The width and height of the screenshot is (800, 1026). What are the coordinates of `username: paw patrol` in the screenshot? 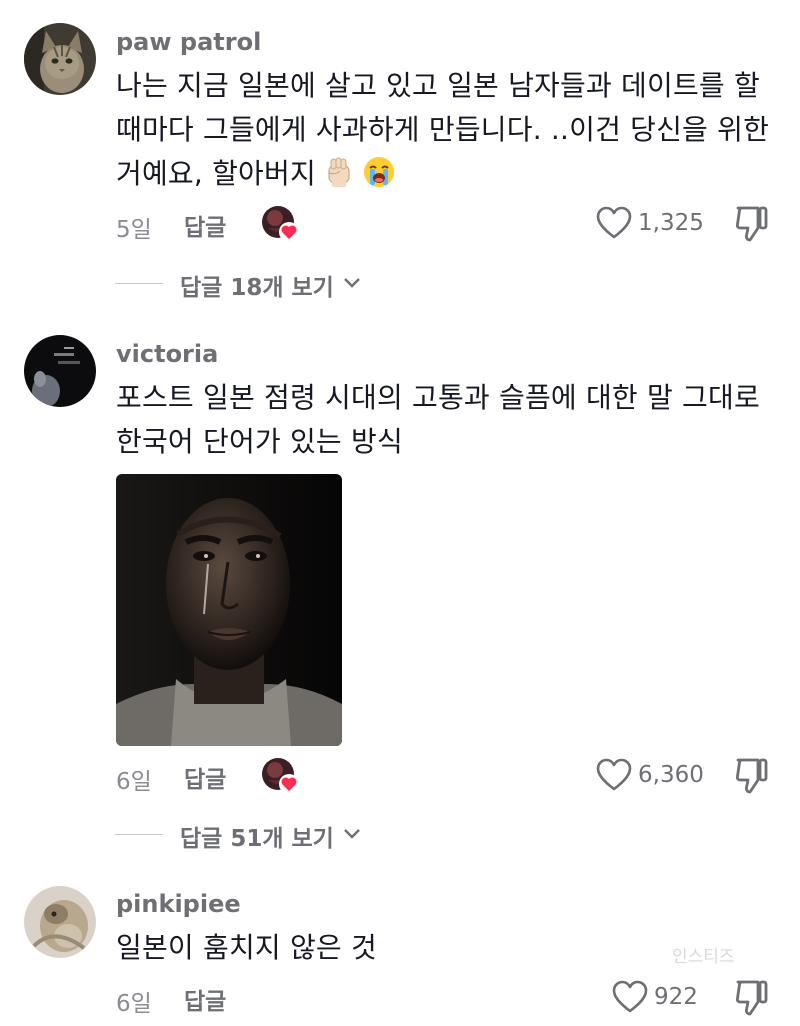 It's located at (188, 42).